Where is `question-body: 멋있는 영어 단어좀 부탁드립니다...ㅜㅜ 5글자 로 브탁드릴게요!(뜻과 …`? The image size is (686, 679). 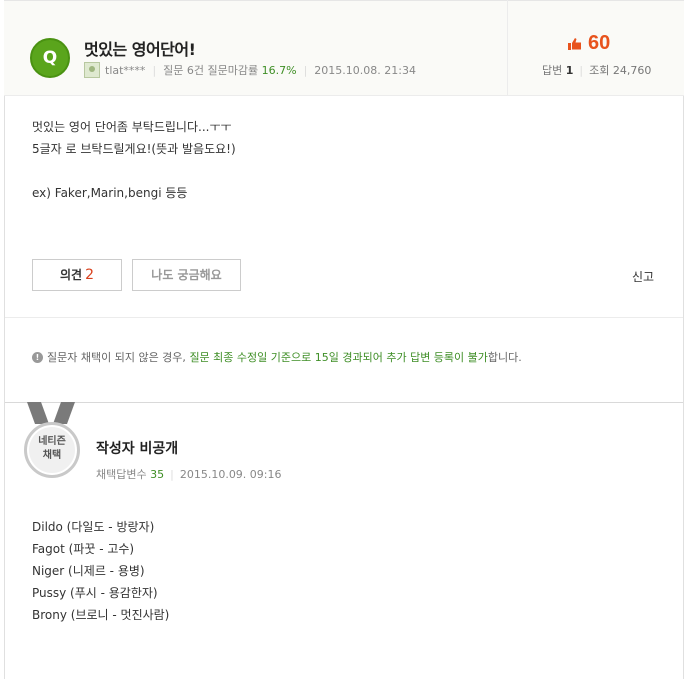
question-body: 멋있는 영어 단어좀 부탁드립니다...ㅜㅜ 5글자 로 브탁드릴게요!(뜻과 … is located at coordinates (134, 160).